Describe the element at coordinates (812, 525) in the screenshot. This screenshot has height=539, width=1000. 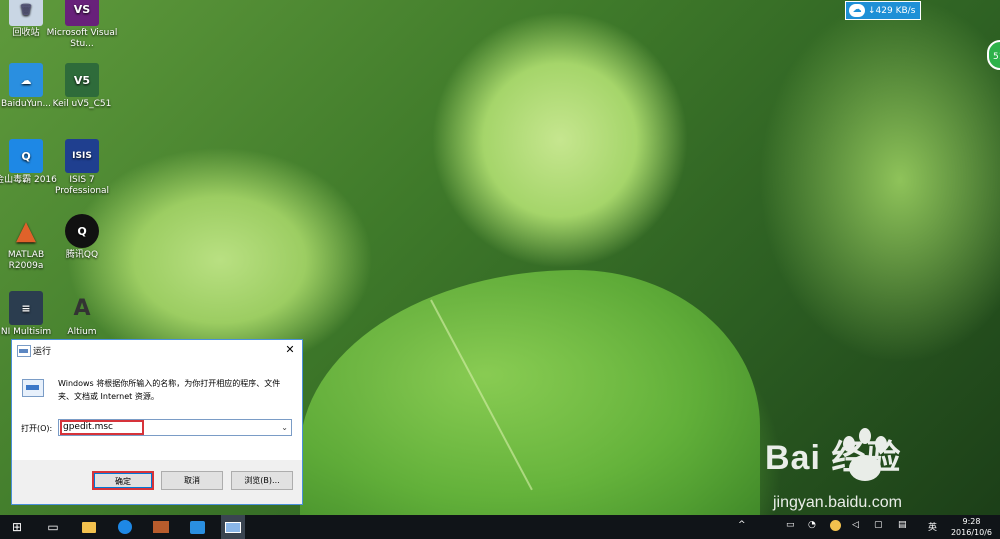
I see `wifi-icon: ◔` at that location.